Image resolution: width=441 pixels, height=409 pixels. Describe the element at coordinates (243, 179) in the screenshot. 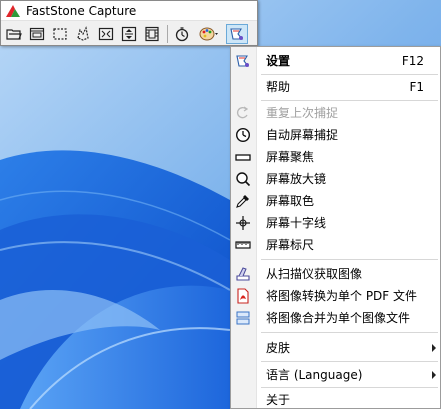

I see `magnifier-icon` at that location.